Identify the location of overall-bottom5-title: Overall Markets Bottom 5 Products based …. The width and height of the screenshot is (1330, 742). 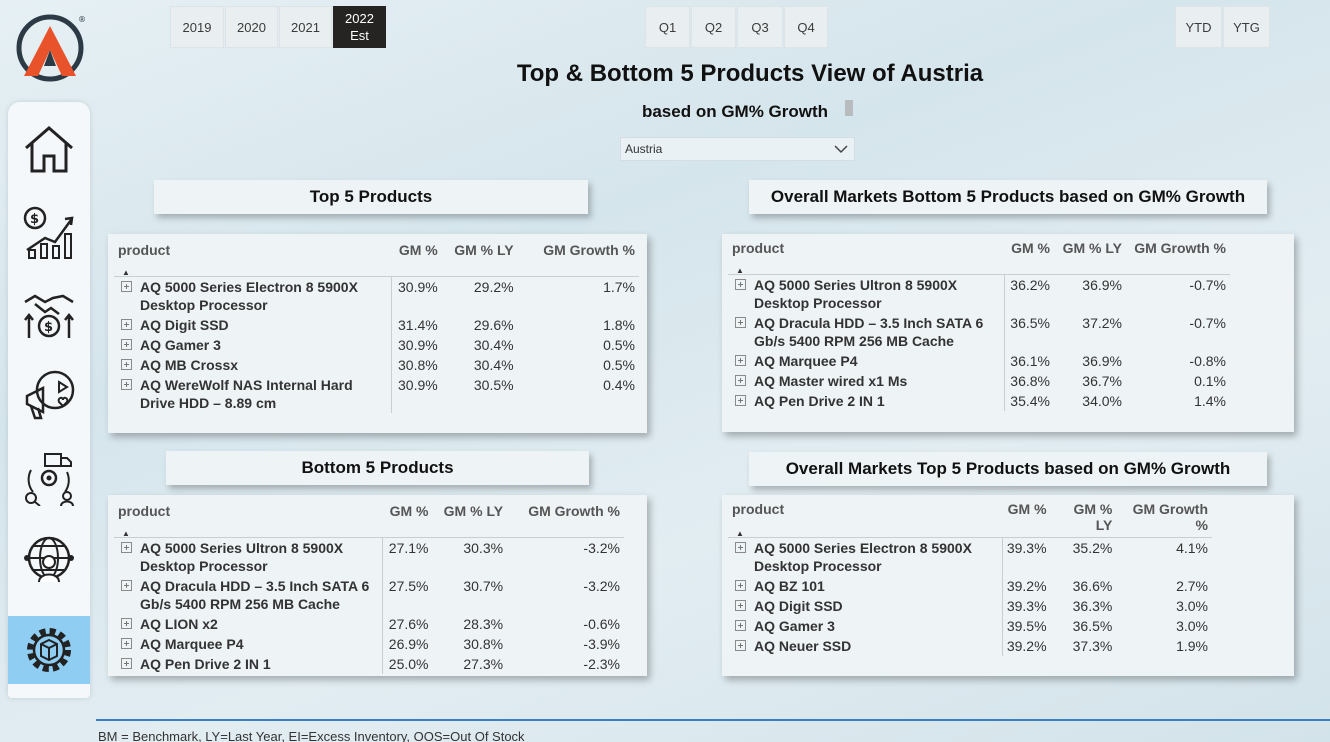
(1008, 197).